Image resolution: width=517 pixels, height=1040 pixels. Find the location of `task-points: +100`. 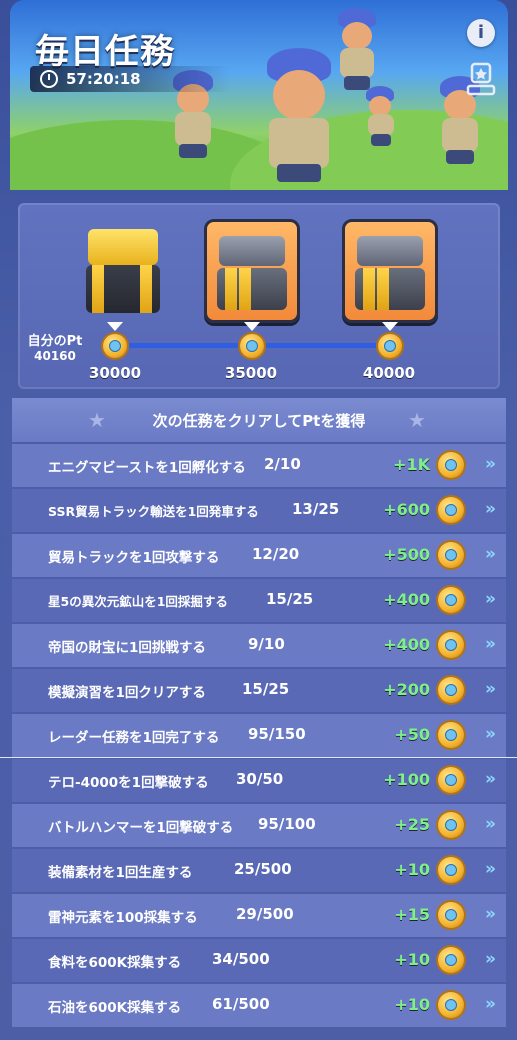

task-points: +100 is located at coordinates (406, 779).